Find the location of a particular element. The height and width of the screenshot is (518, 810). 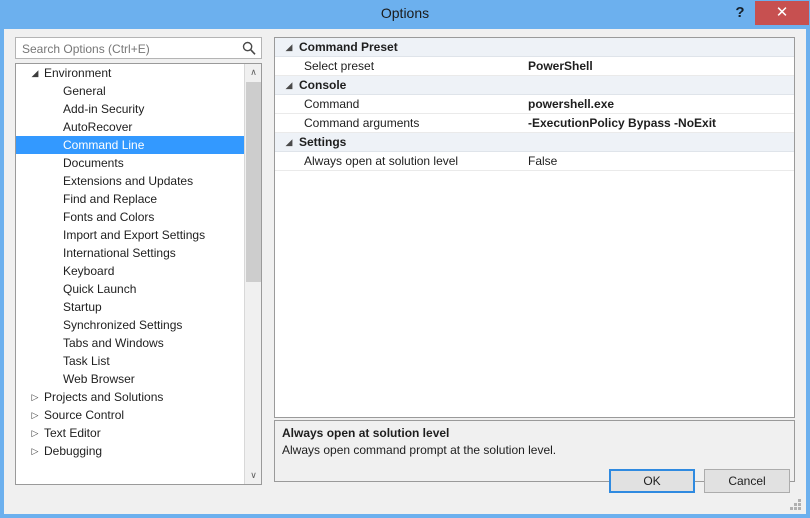

sidebar-item-keyboard: Keyboard is located at coordinates (130, 271).